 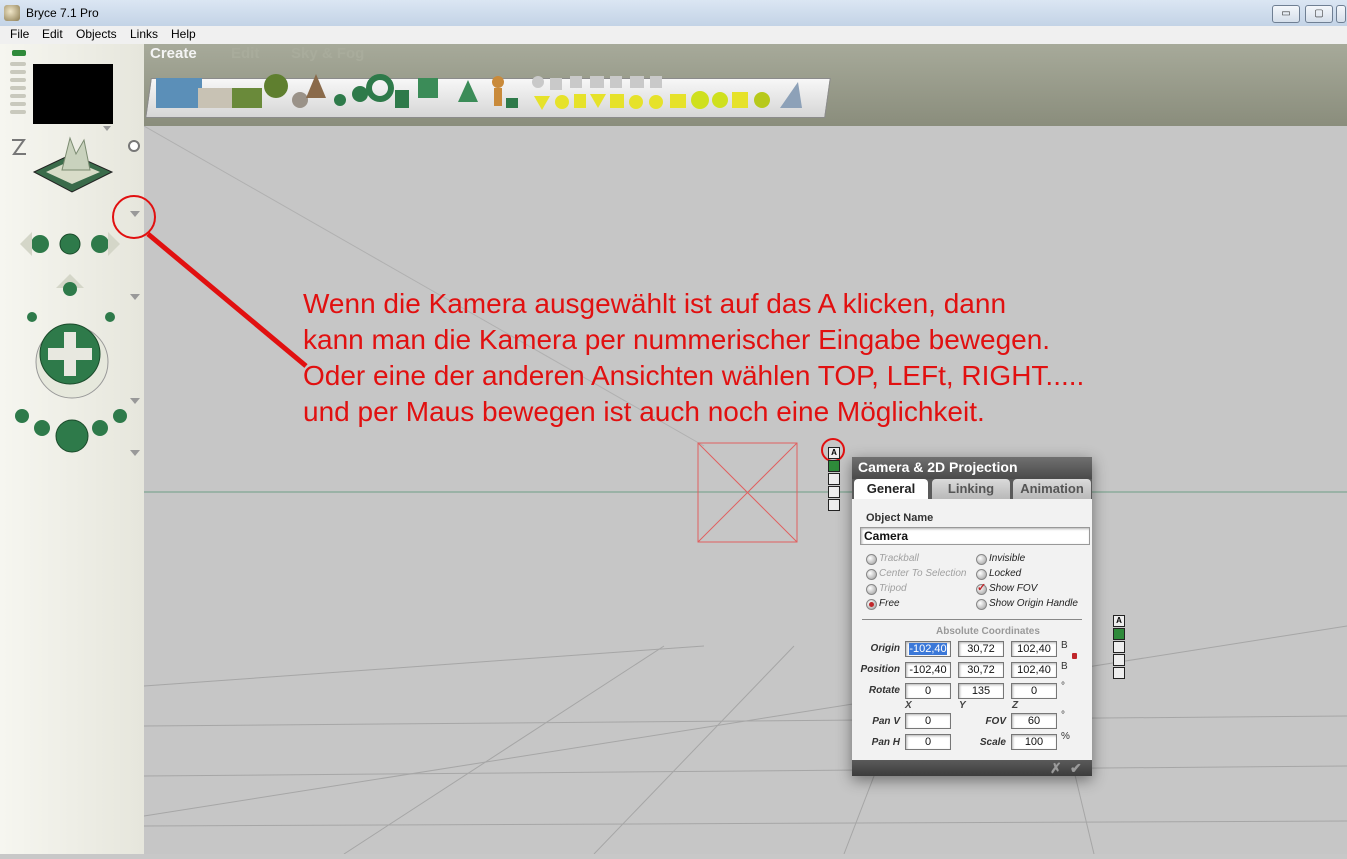 I want to click on center-to-selection-radio, so click(x=871, y=574).